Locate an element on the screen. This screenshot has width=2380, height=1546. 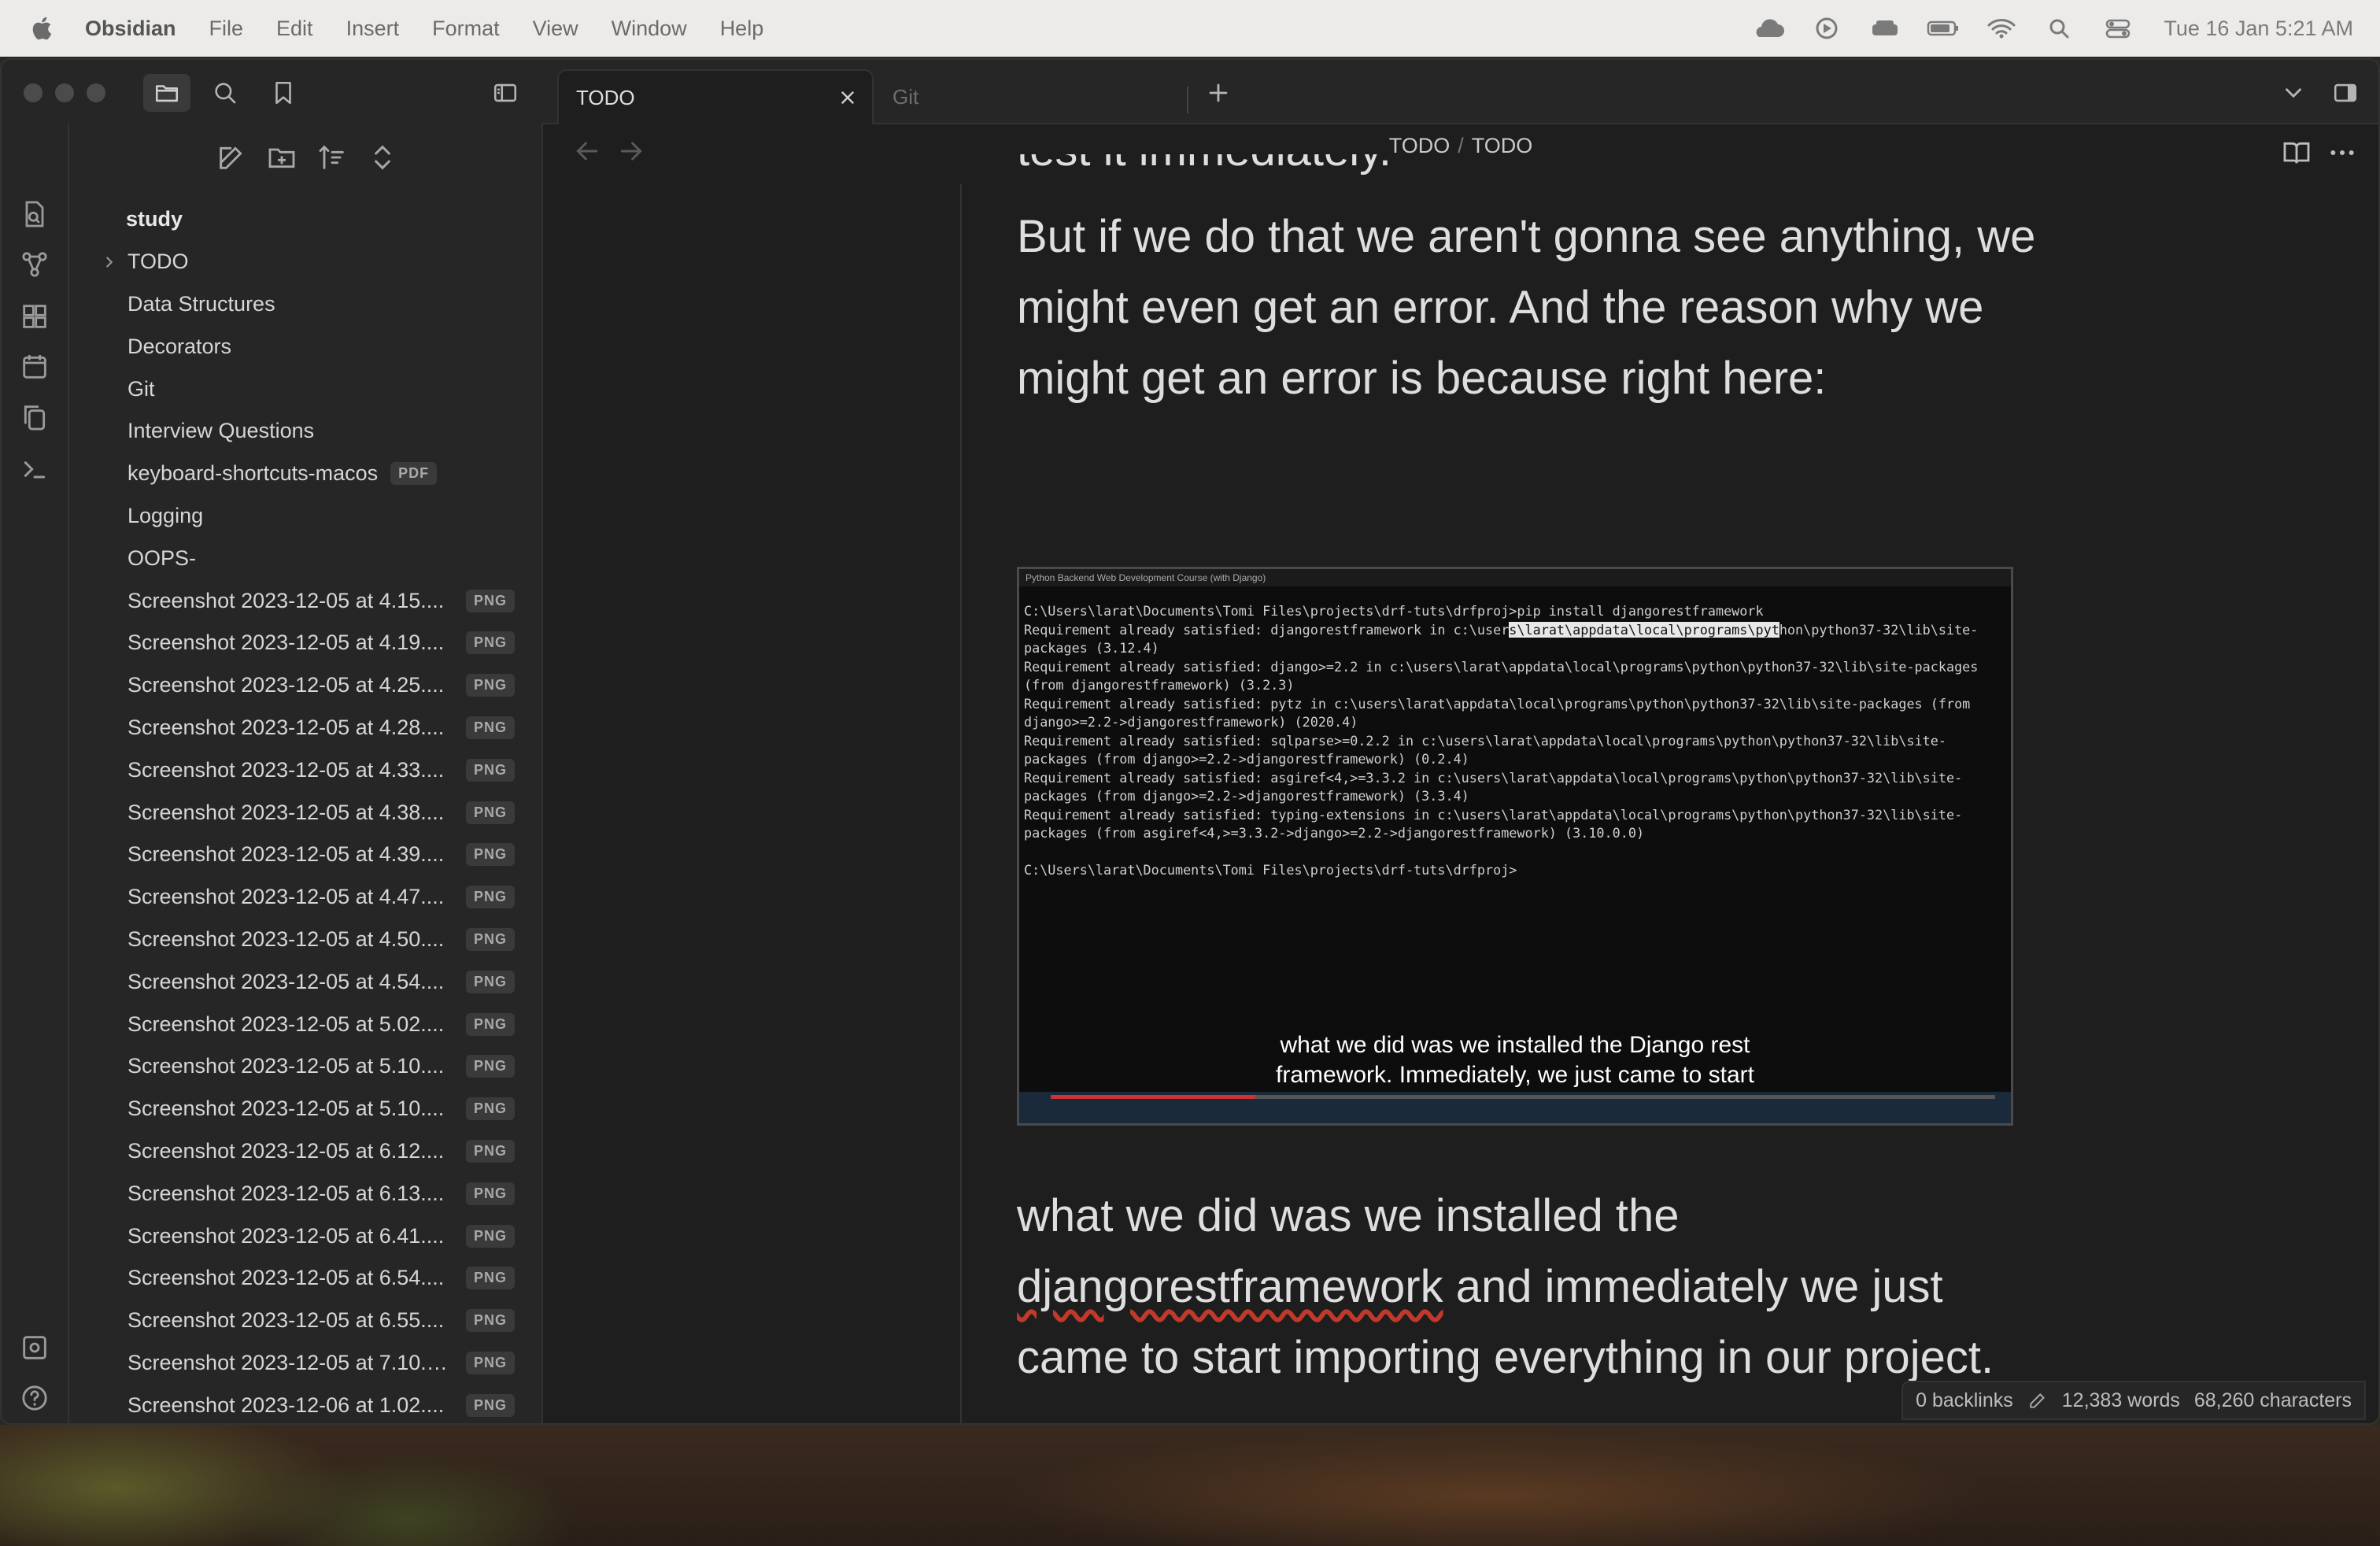
folder-icon is located at coordinates (167, 94).